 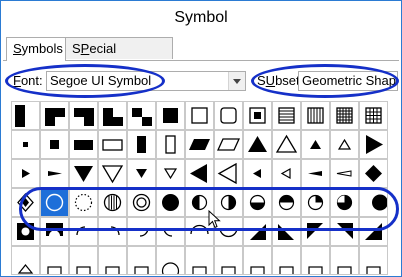 I want to click on symbol-cell-triangle-ll-black, so click(x=286, y=231).